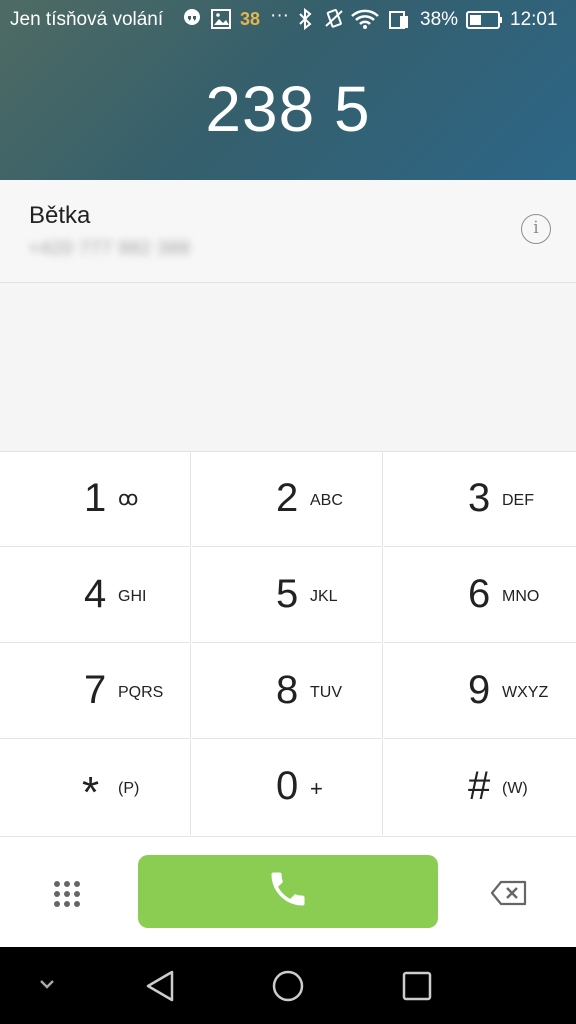 This screenshot has width=576, height=1024. What do you see at coordinates (326, 692) in the screenshot?
I see `key-letters: TUV` at bounding box center [326, 692].